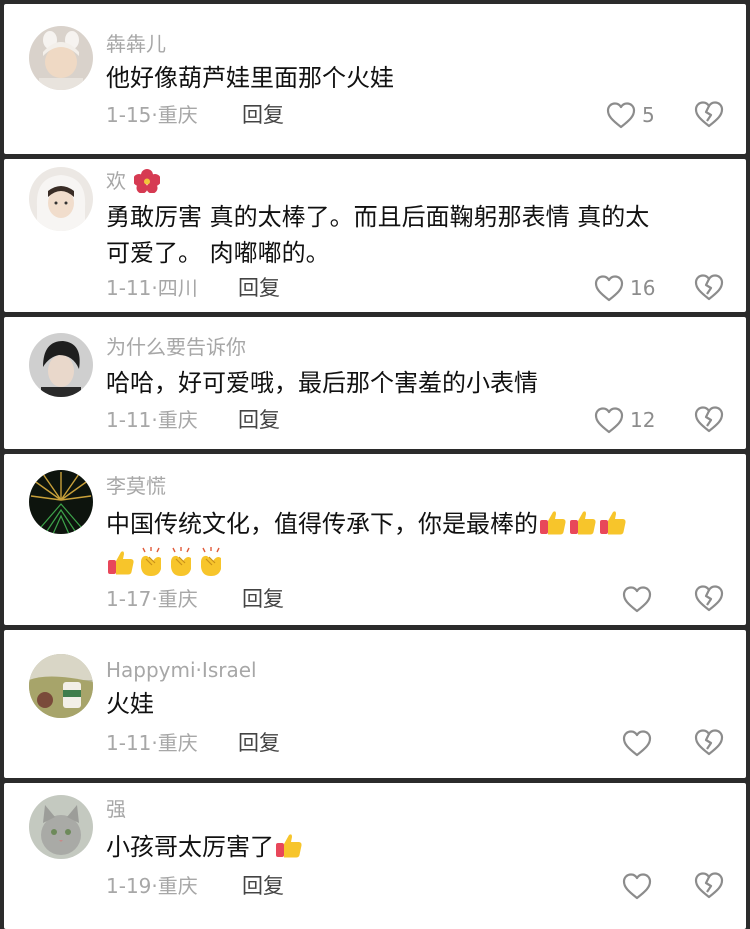 The height and width of the screenshot is (929, 750). What do you see at coordinates (322, 524) in the screenshot?
I see `comment-text-segment: 中国传统文化，值得传承下，你是最棒的` at bounding box center [322, 524].